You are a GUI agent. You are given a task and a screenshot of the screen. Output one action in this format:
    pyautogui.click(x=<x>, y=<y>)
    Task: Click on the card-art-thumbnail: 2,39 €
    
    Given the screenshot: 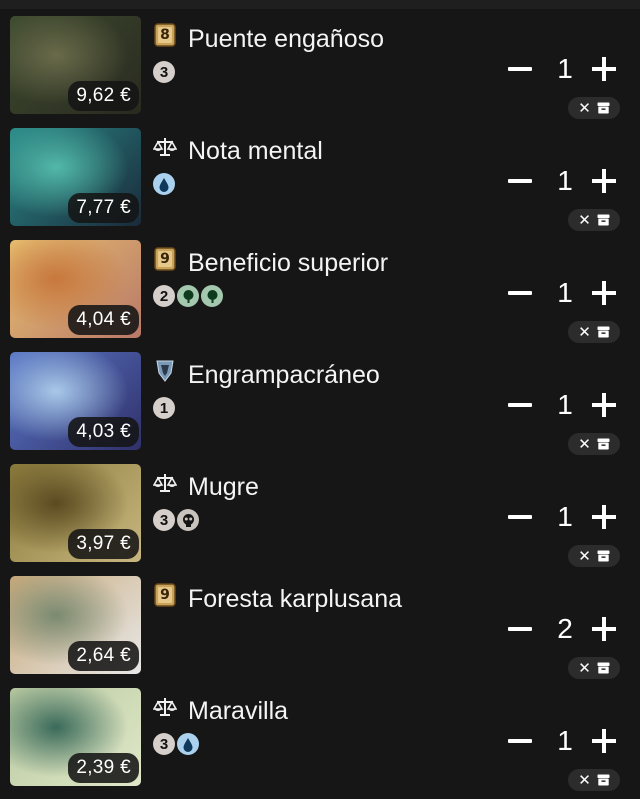 What is the action you would take?
    pyautogui.click(x=75, y=737)
    